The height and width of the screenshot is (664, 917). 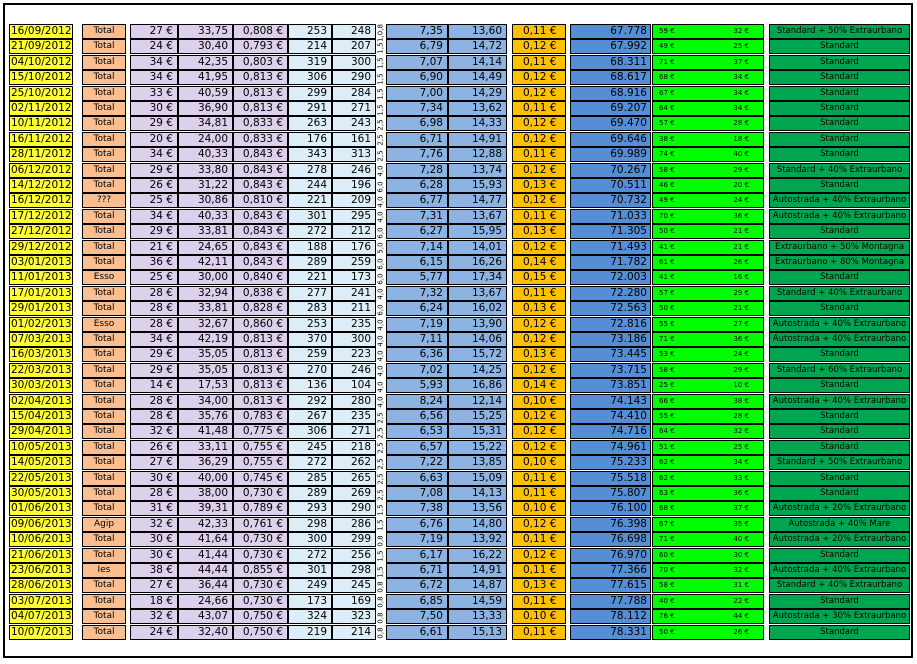 What do you see at coordinates (154, 386) in the screenshot?
I see `cell-eur: 14 €` at bounding box center [154, 386].